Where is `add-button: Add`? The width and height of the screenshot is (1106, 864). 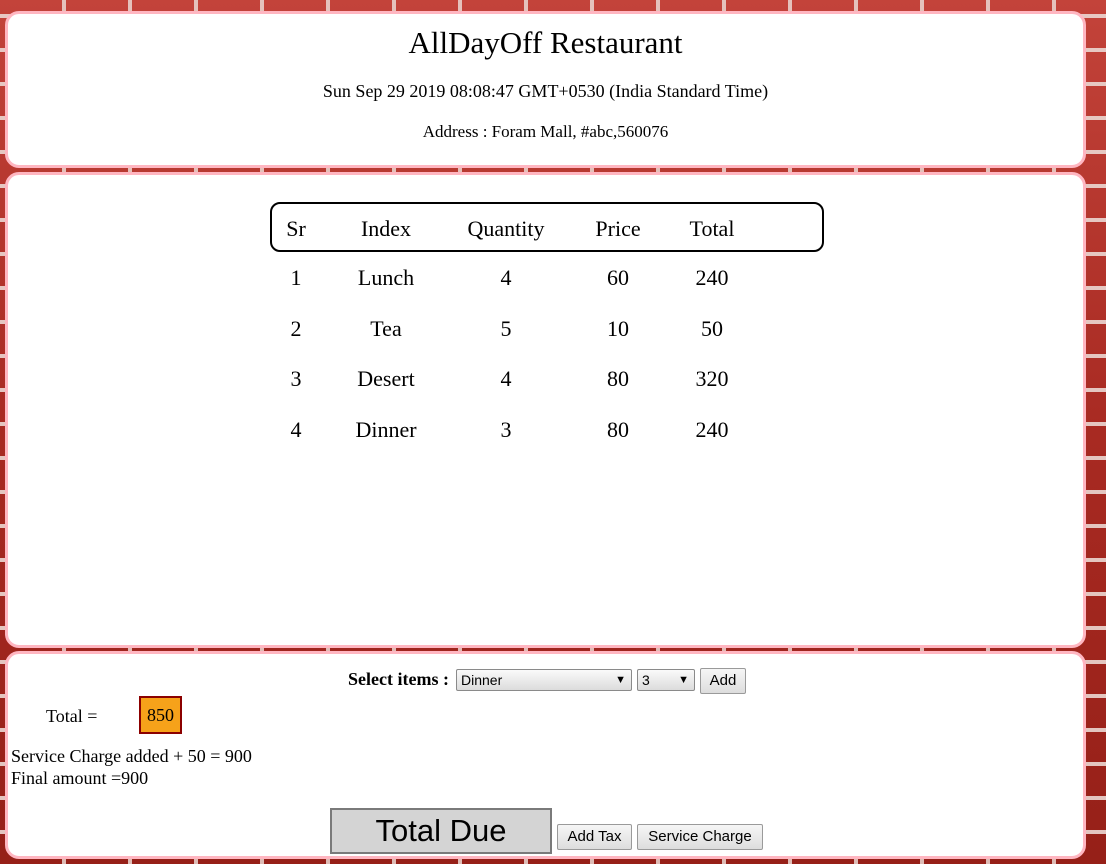
add-button: Add is located at coordinates (723, 681).